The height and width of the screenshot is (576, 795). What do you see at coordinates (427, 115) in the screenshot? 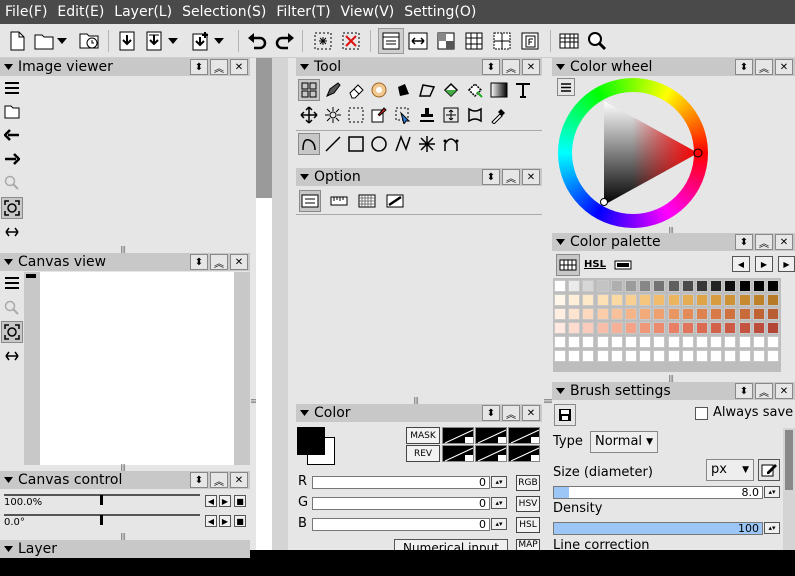
I see `stamp-tool-icon` at bounding box center [427, 115].